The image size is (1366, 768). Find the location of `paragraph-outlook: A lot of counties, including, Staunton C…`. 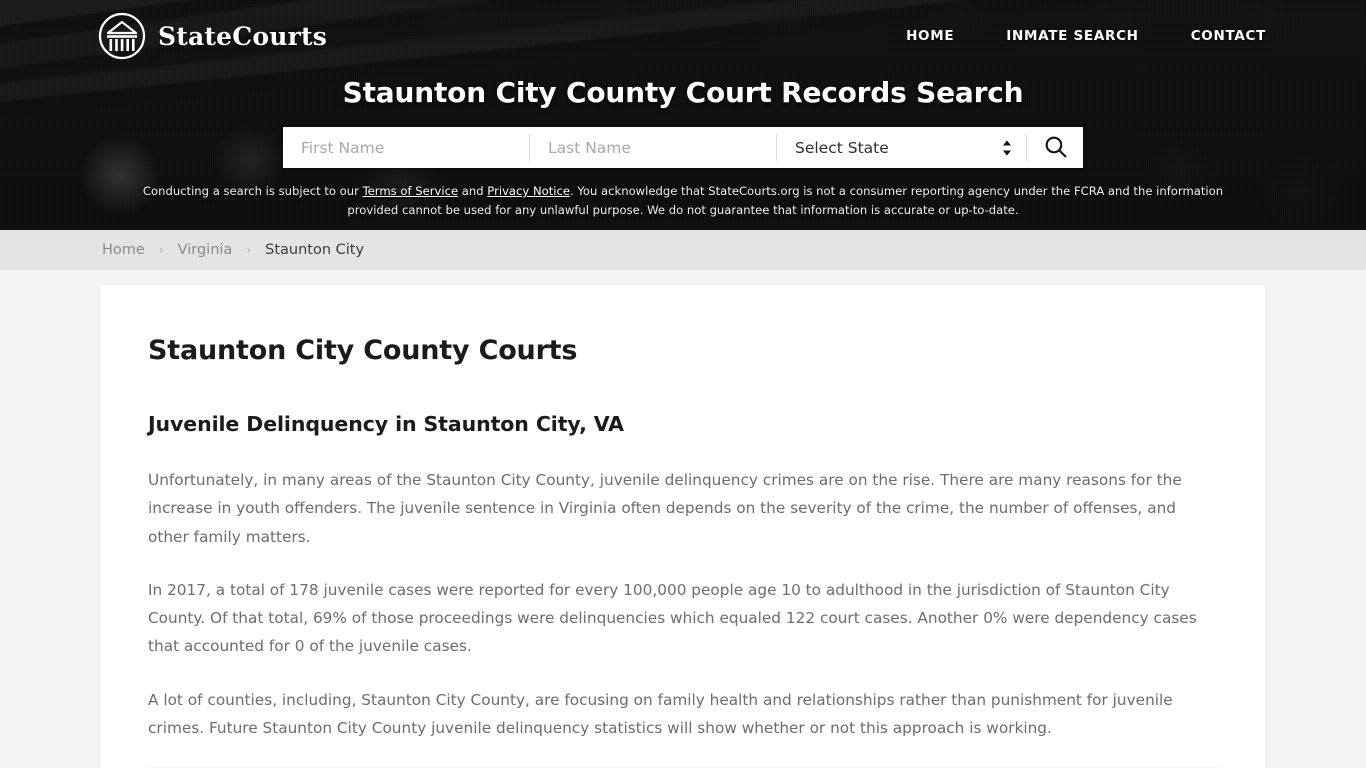

paragraph-outlook: A lot of counties, including, Staunton C… is located at coordinates (660, 714).